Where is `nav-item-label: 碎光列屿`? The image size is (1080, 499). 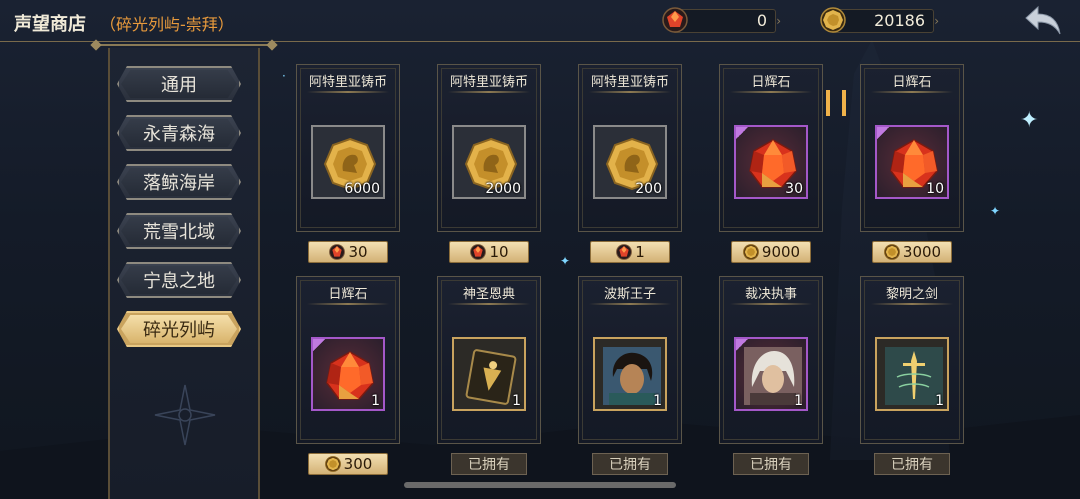 nav-item-label: 碎光列屿 is located at coordinates (179, 330).